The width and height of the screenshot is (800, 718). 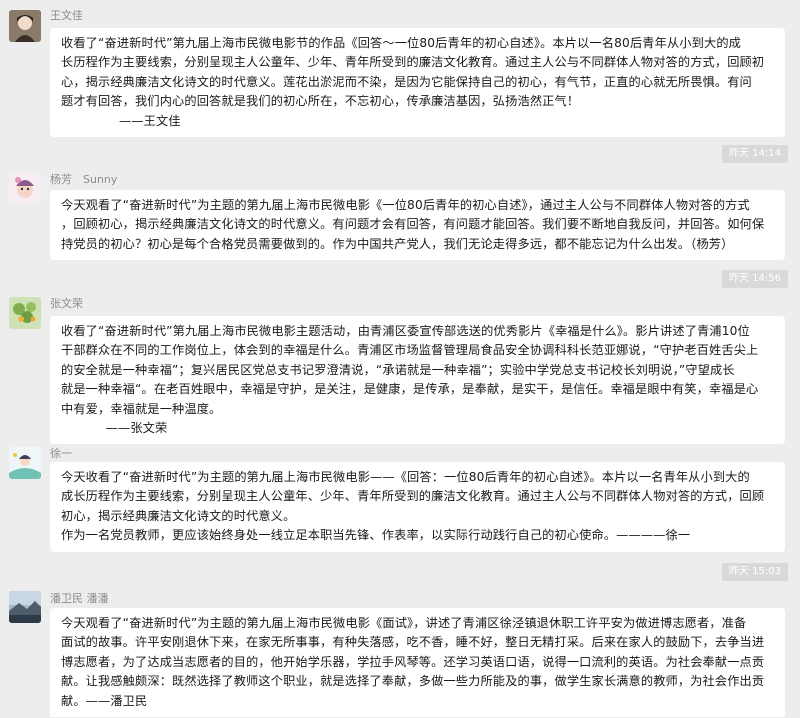 What do you see at coordinates (755, 279) in the screenshot?
I see `timestamp: 昨天 14:56` at bounding box center [755, 279].